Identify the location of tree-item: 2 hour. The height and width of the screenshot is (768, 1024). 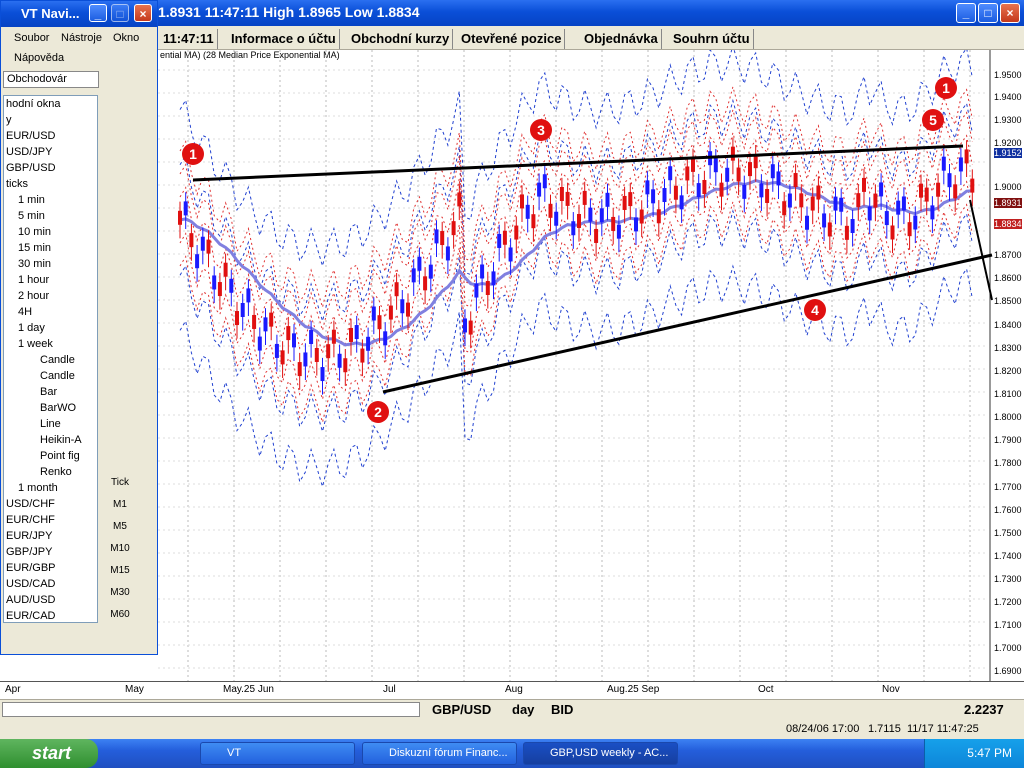
(50, 296).